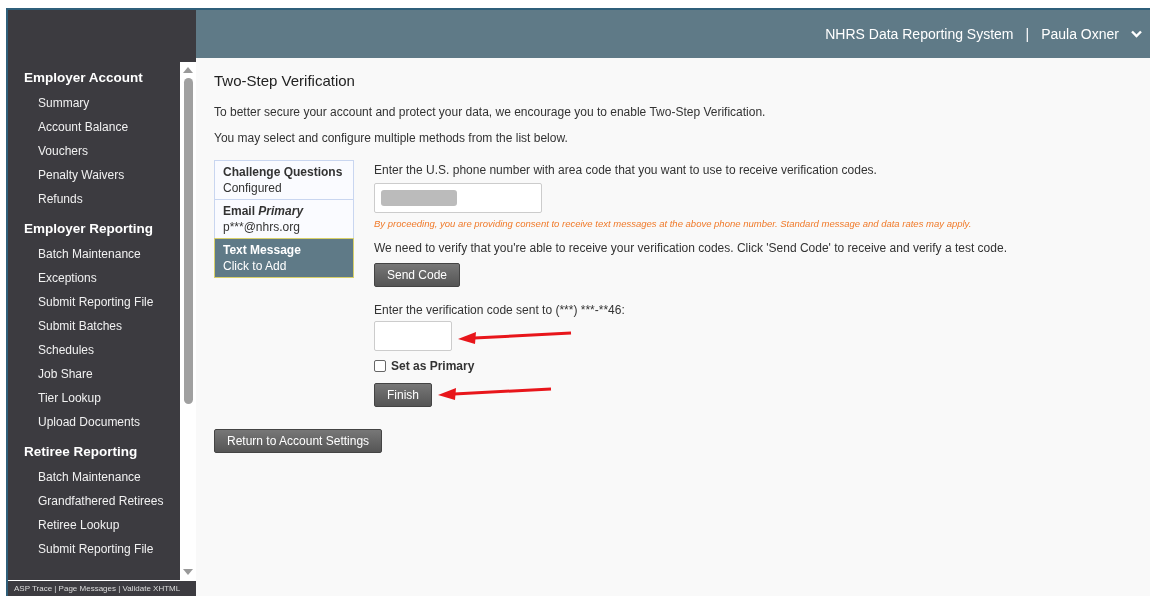  Describe the element at coordinates (81, 451) in the screenshot. I see `sidebar-heading: Retiree Reporting` at that location.